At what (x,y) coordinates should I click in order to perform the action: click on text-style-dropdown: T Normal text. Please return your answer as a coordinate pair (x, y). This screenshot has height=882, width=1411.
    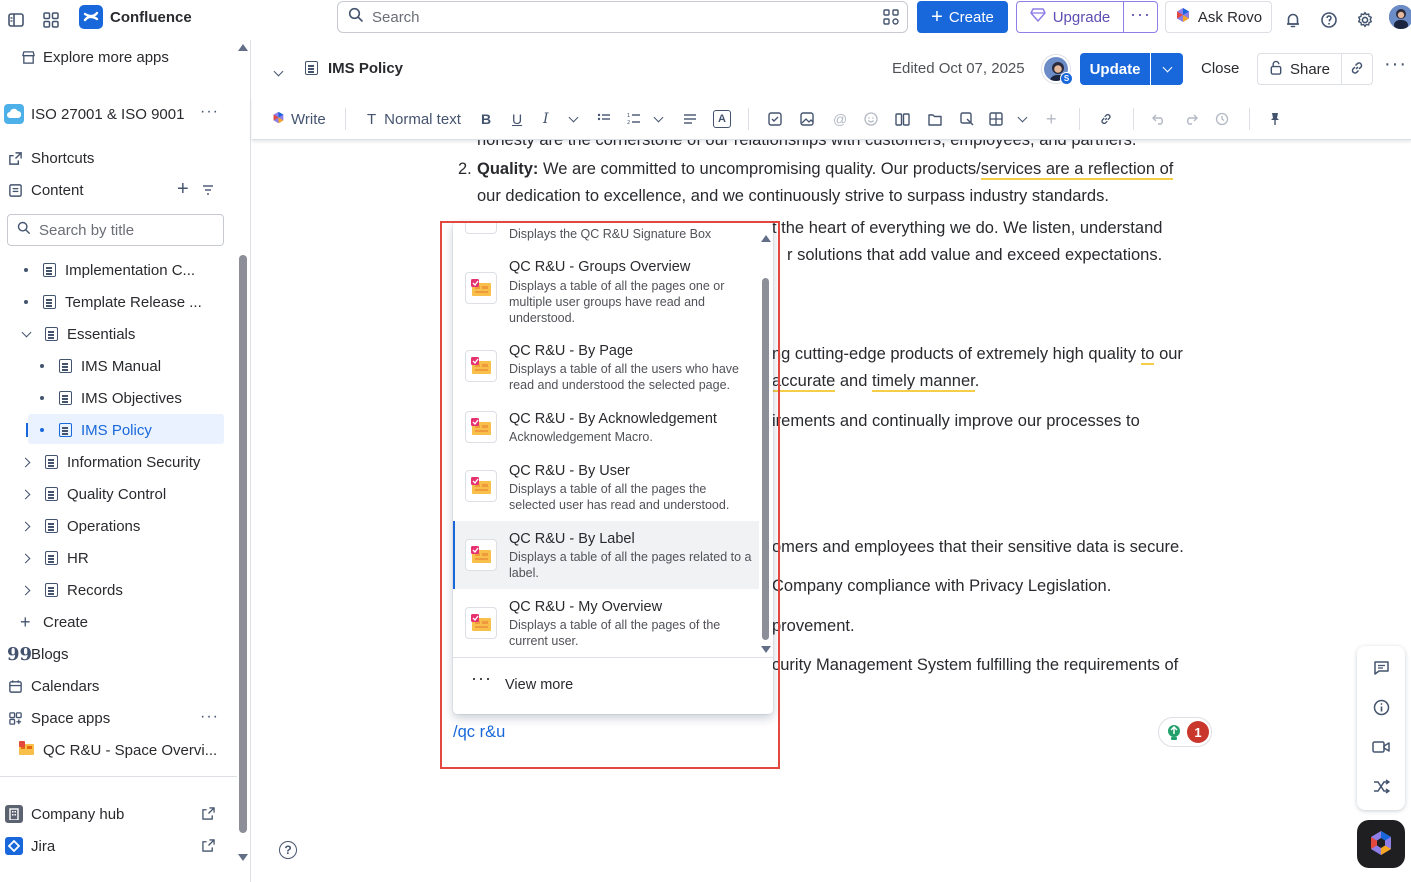
    Looking at the image, I should click on (414, 119).